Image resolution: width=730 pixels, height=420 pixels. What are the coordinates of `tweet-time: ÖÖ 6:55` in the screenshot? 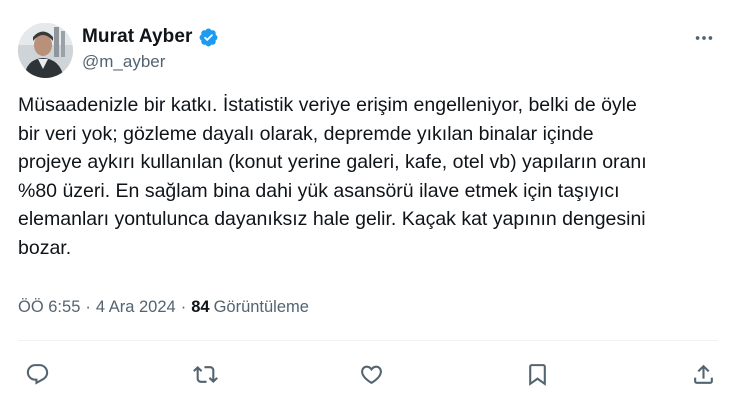 It's located at (49, 307).